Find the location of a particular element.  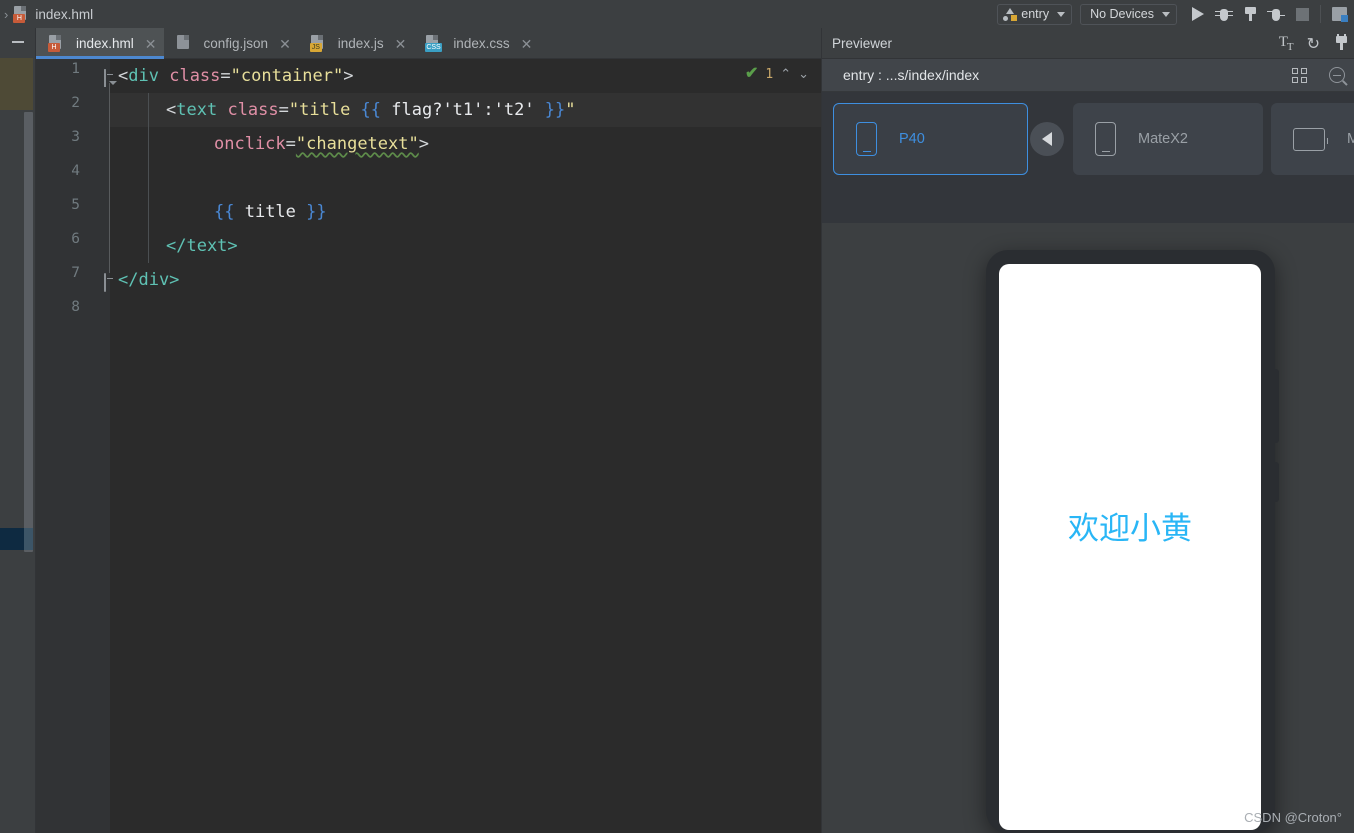

code-line-5: {{ title }} is located at coordinates (270, 212).